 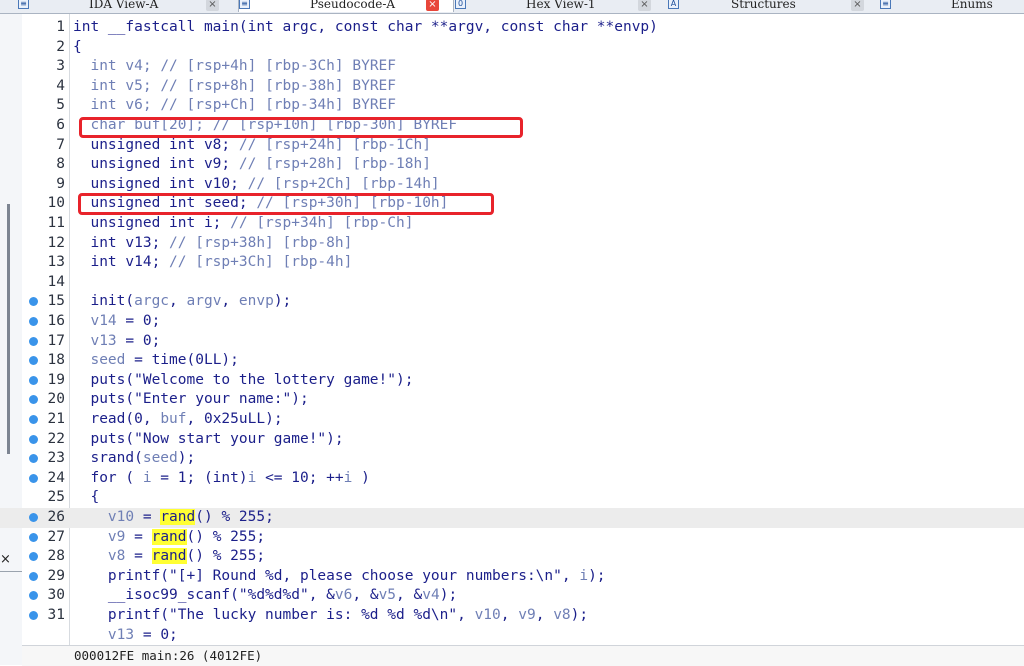 What do you see at coordinates (251, 165) in the screenshot?
I see `code-text: unsigned int v9; // [rsp+28h] [rbp-18h]` at bounding box center [251, 165].